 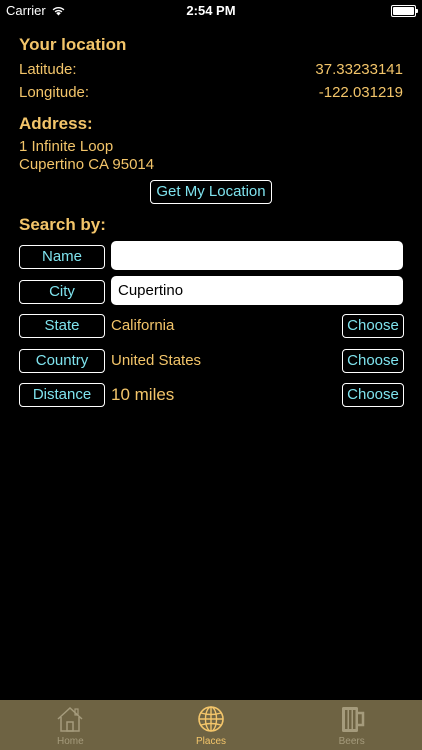 I want to click on state-choose-button: Choose, so click(x=373, y=326).